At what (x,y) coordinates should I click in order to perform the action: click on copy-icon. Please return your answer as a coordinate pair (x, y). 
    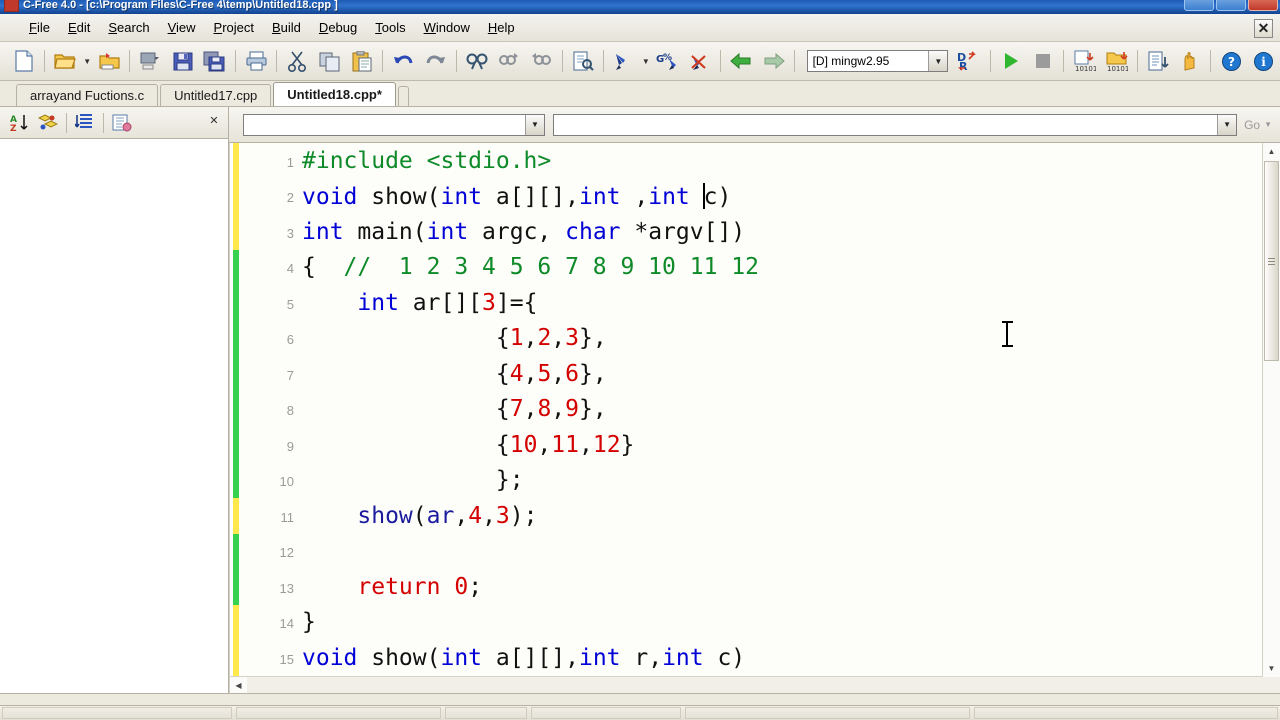
    Looking at the image, I should click on (330, 61).